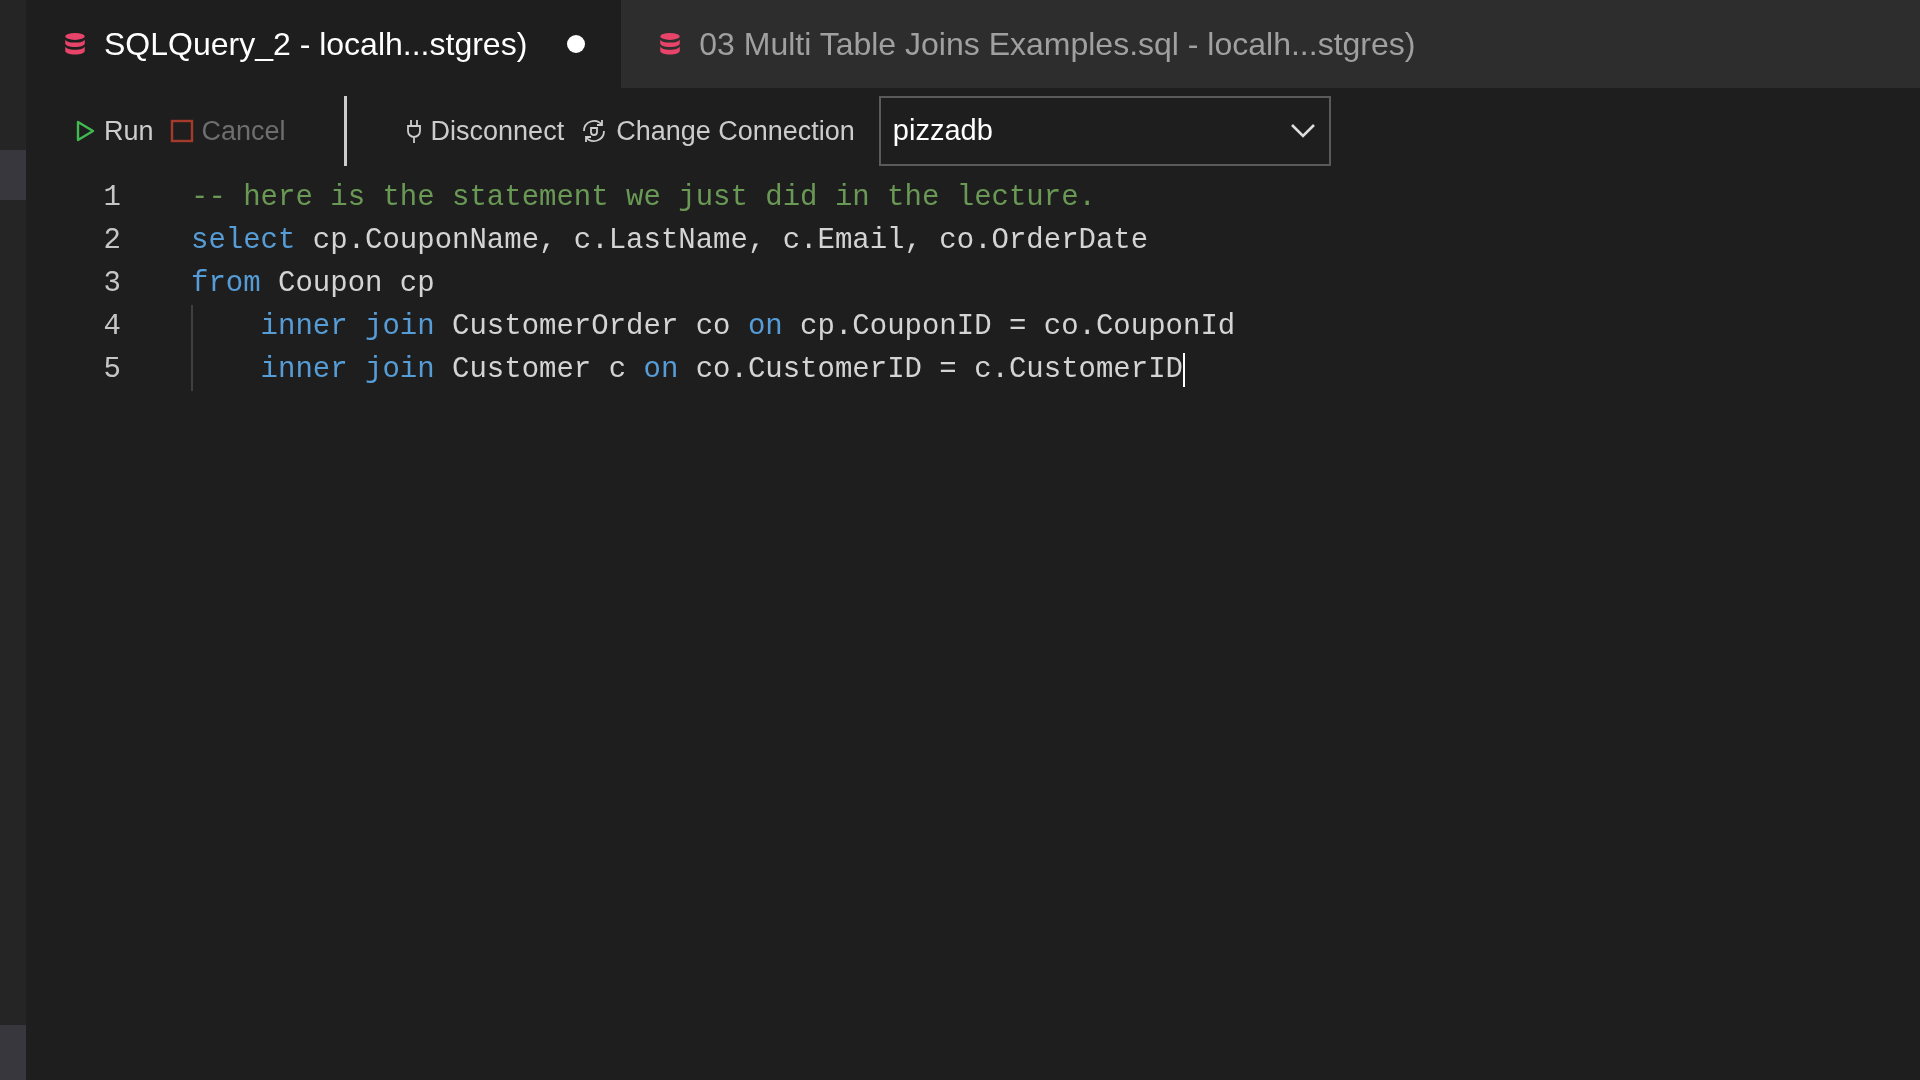 Image resolution: width=1920 pixels, height=1080 pixels. What do you see at coordinates (484, 131) in the screenshot?
I see `disconnect-button: Disconnect` at bounding box center [484, 131].